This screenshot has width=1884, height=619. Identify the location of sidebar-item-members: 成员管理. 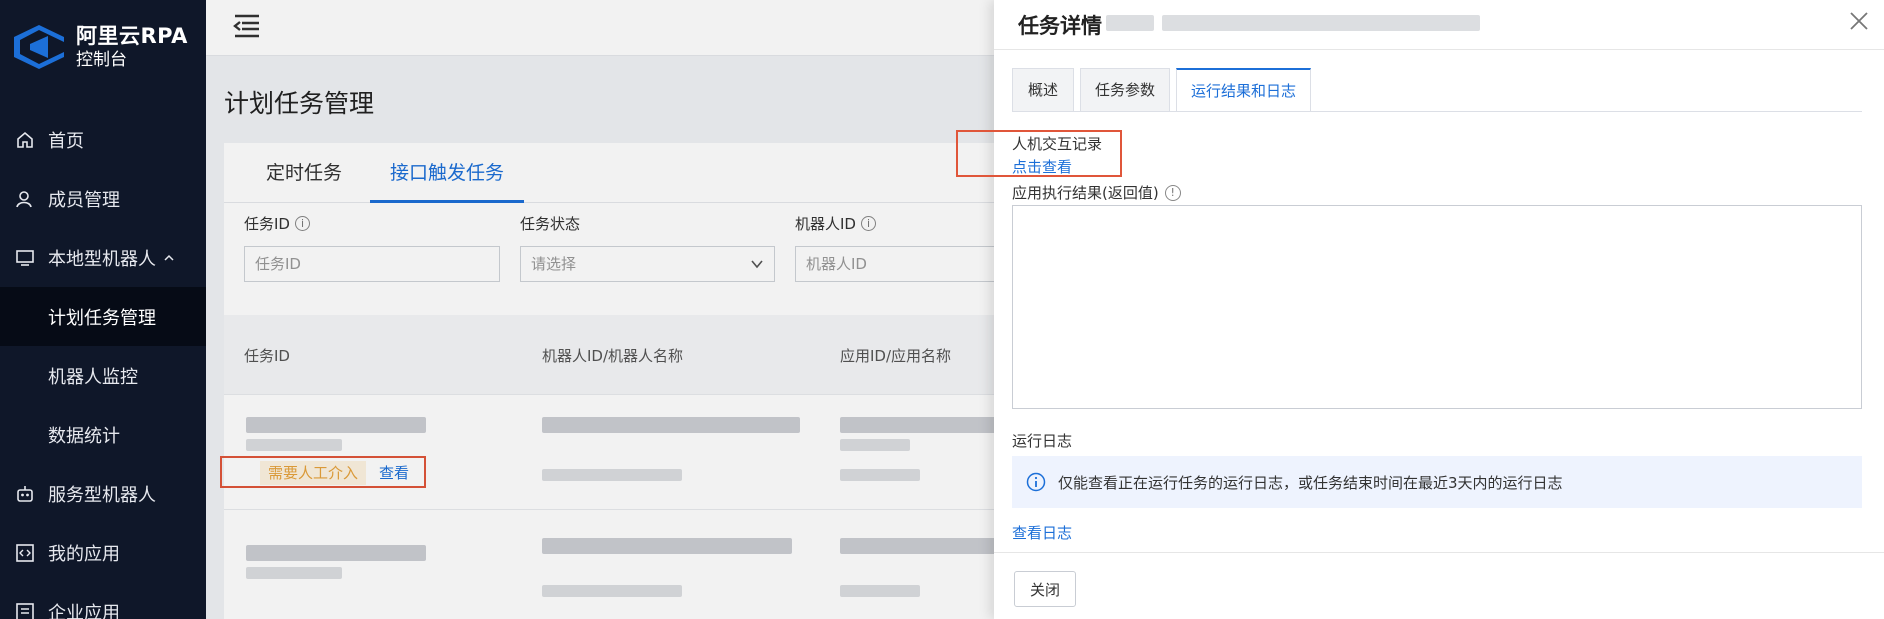
(103, 198).